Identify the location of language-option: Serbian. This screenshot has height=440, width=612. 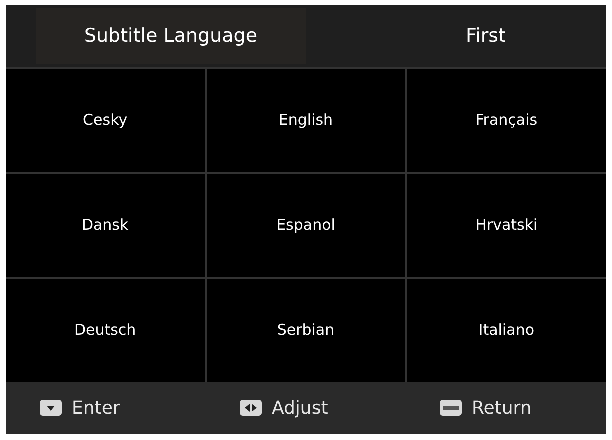
(306, 330).